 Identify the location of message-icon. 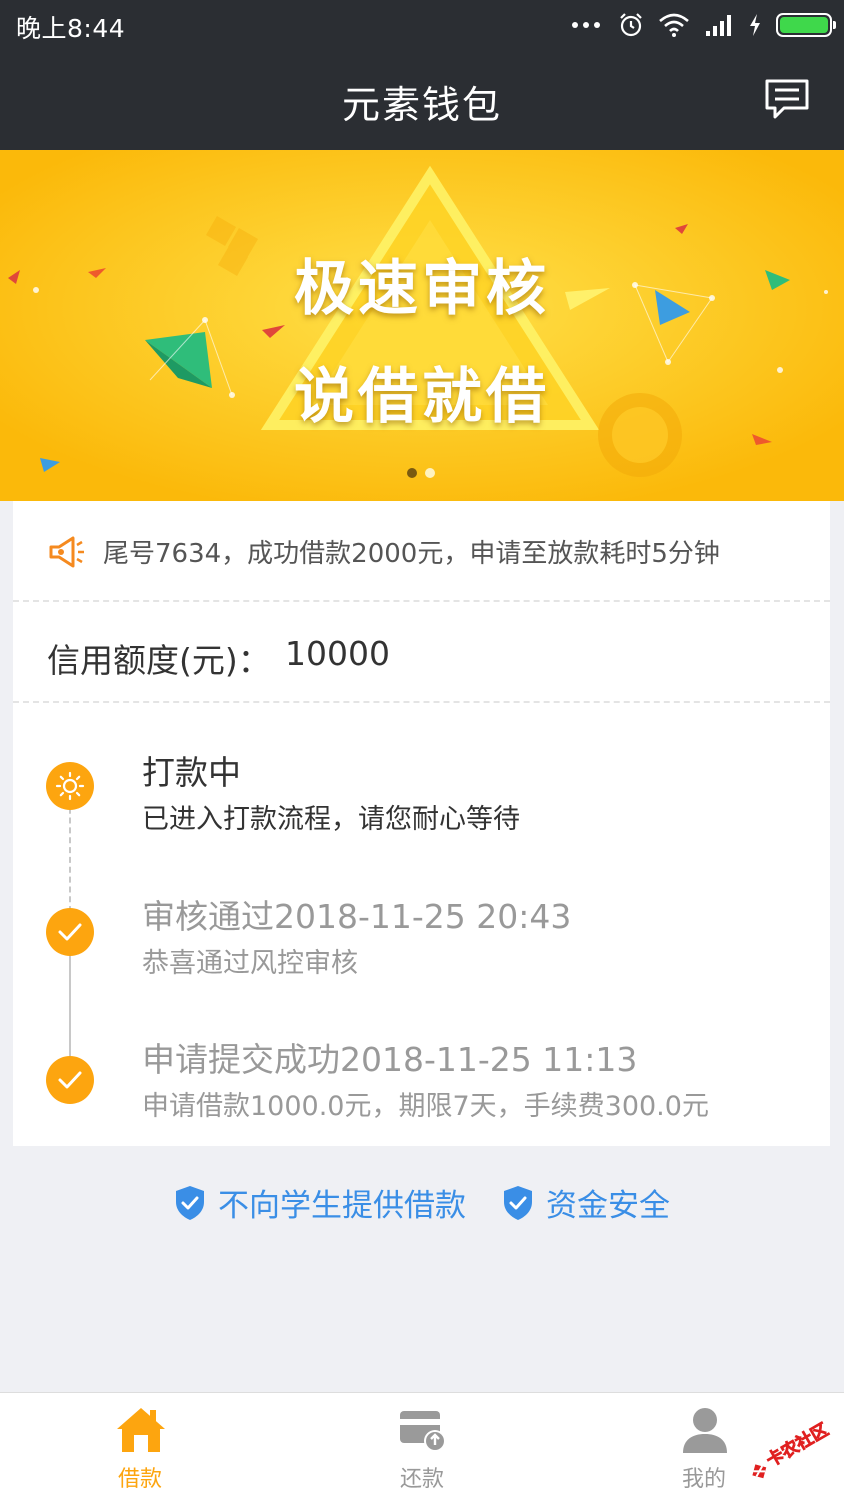
(787, 99).